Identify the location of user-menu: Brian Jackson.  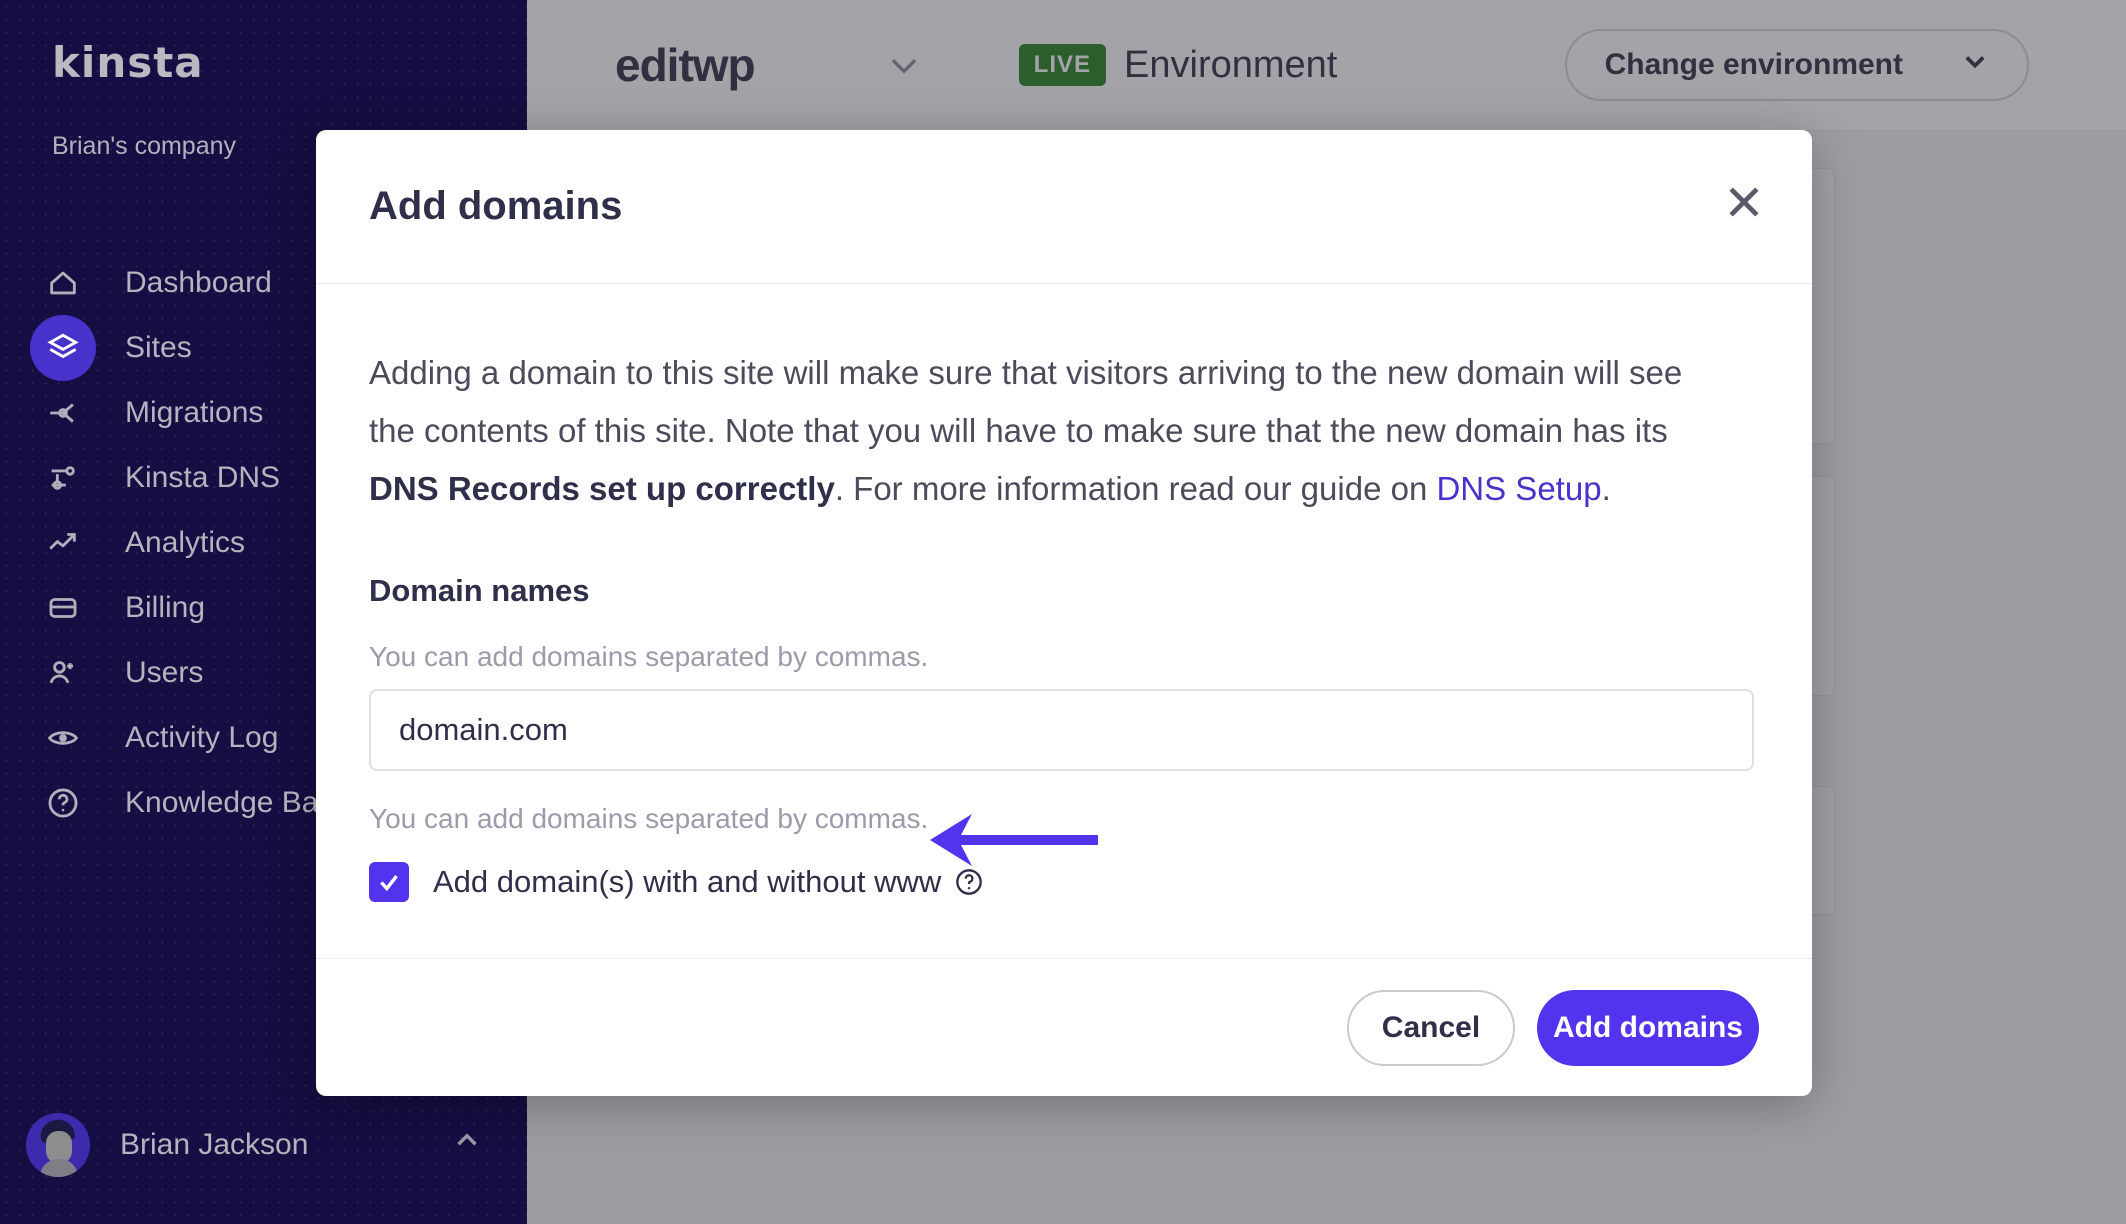
(266, 1145).